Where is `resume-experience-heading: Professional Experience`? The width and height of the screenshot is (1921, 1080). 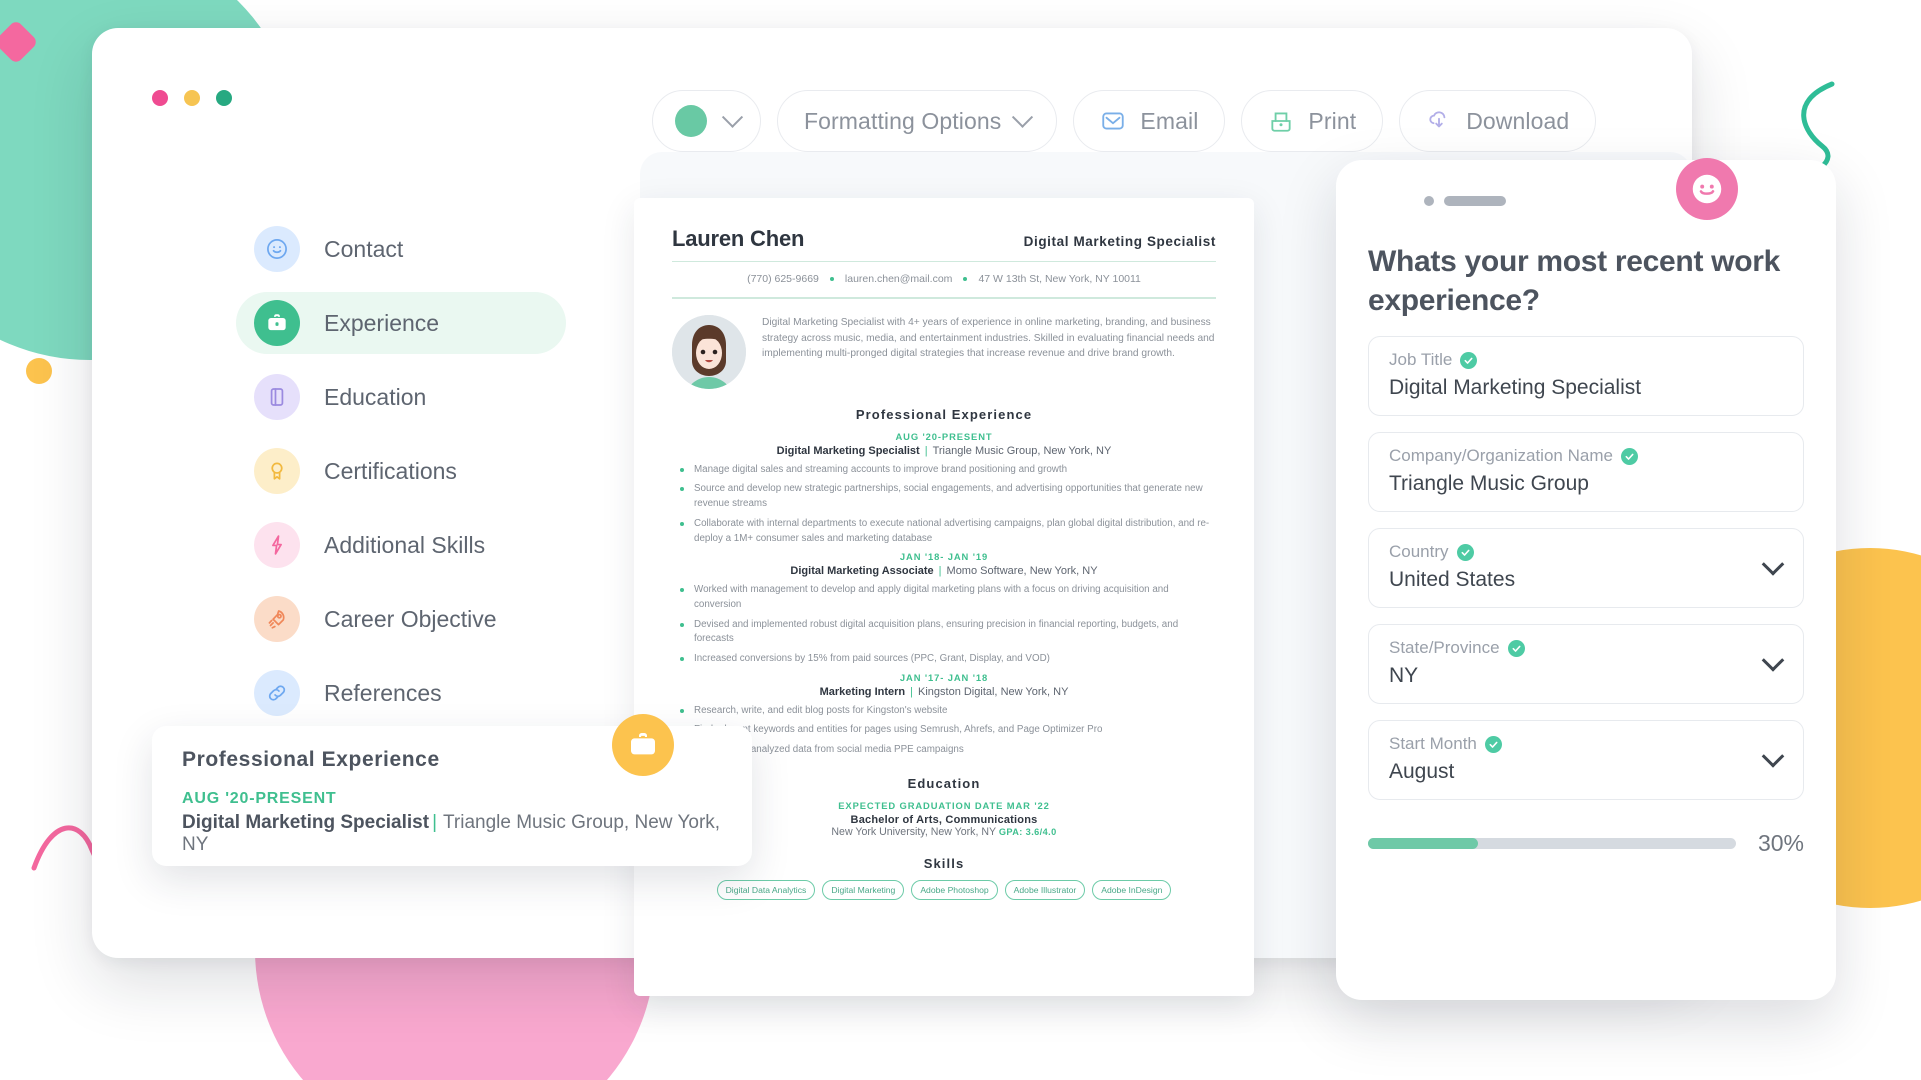
resume-experience-heading: Professional Experience is located at coordinates (944, 414).